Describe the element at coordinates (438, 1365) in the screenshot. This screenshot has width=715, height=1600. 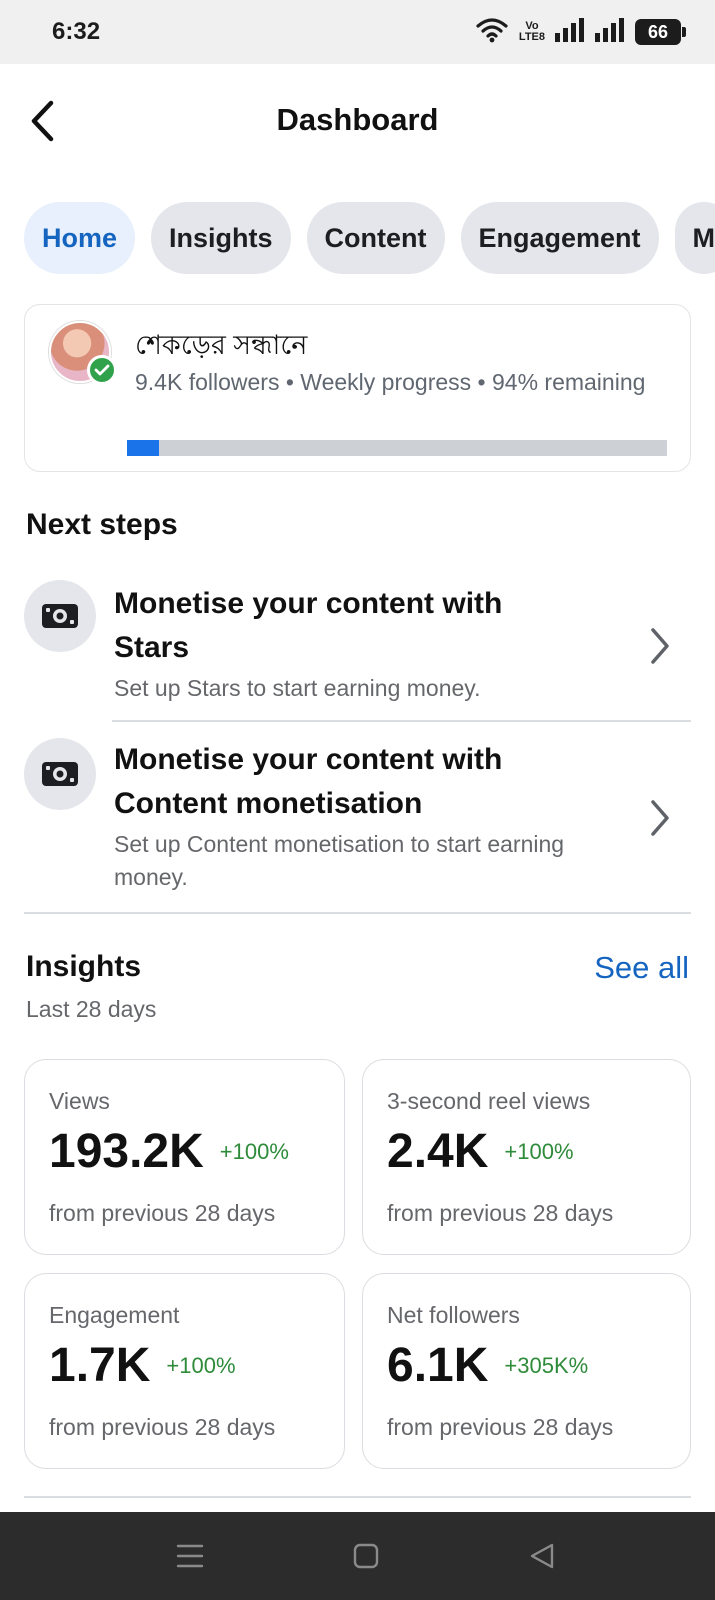
I see `metric-value: 6.1K` at that location.